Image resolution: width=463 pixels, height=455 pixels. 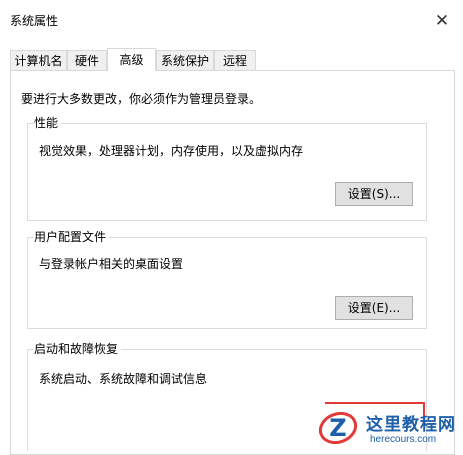 I want to click on user-profiles-description: 与登录帐户相关的桌面设置, so click(x=111, y=264).